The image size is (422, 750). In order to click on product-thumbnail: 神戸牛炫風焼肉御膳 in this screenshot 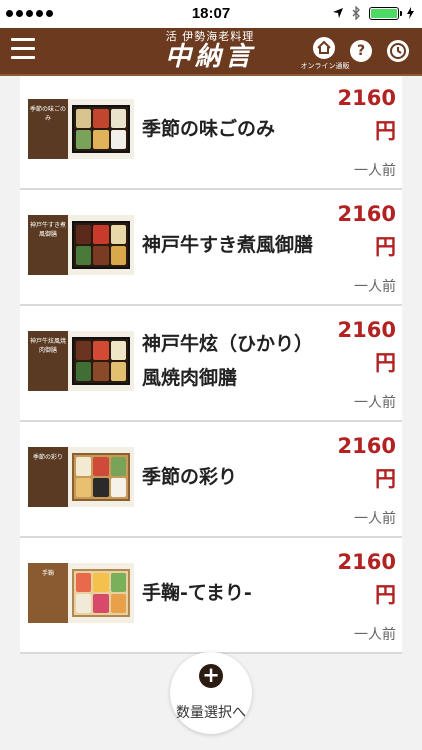, I will do `click(81, 361)`.